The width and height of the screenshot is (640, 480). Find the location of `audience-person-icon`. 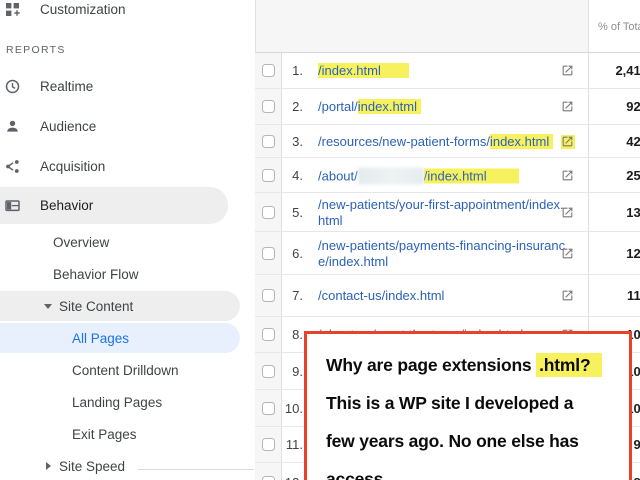

audience-person-icon is located at coordinates (12, 126).